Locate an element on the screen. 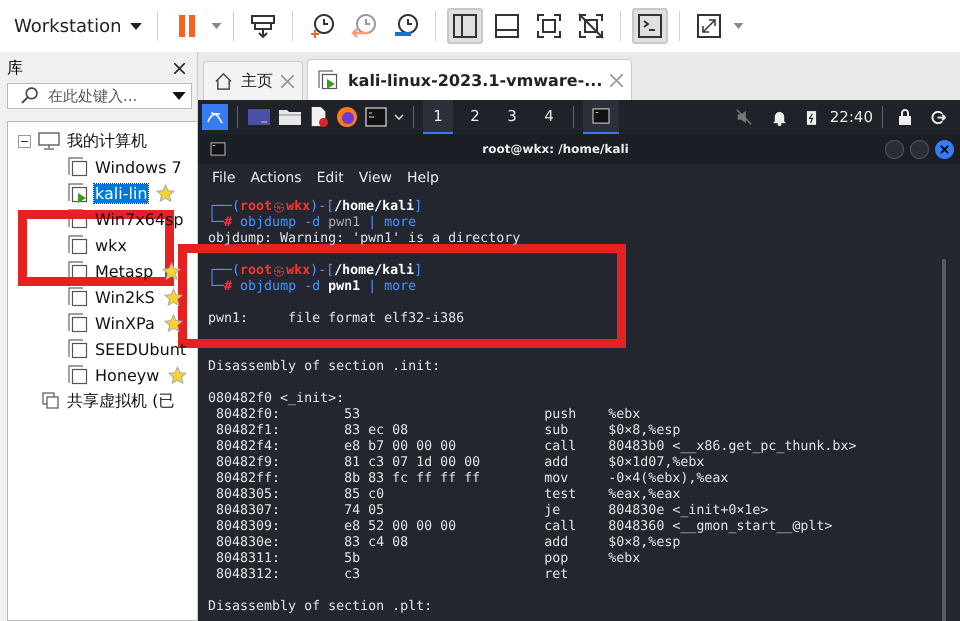 Image resolution: width=960 pixels, height=621 pixels. vm-item: Metasp is located at coordinates (124, 271).